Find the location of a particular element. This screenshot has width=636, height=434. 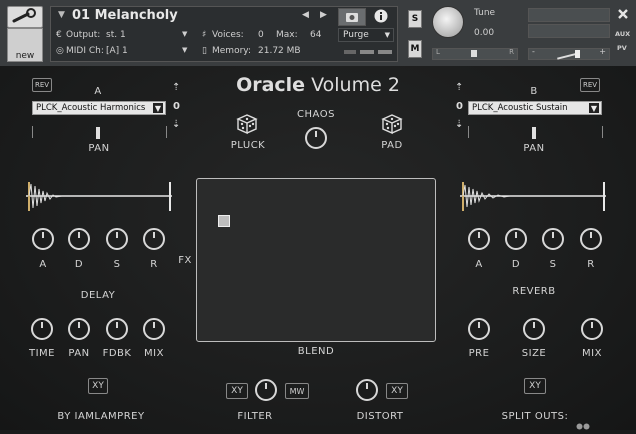

solo-button: S is located at coordinates (415, 19).